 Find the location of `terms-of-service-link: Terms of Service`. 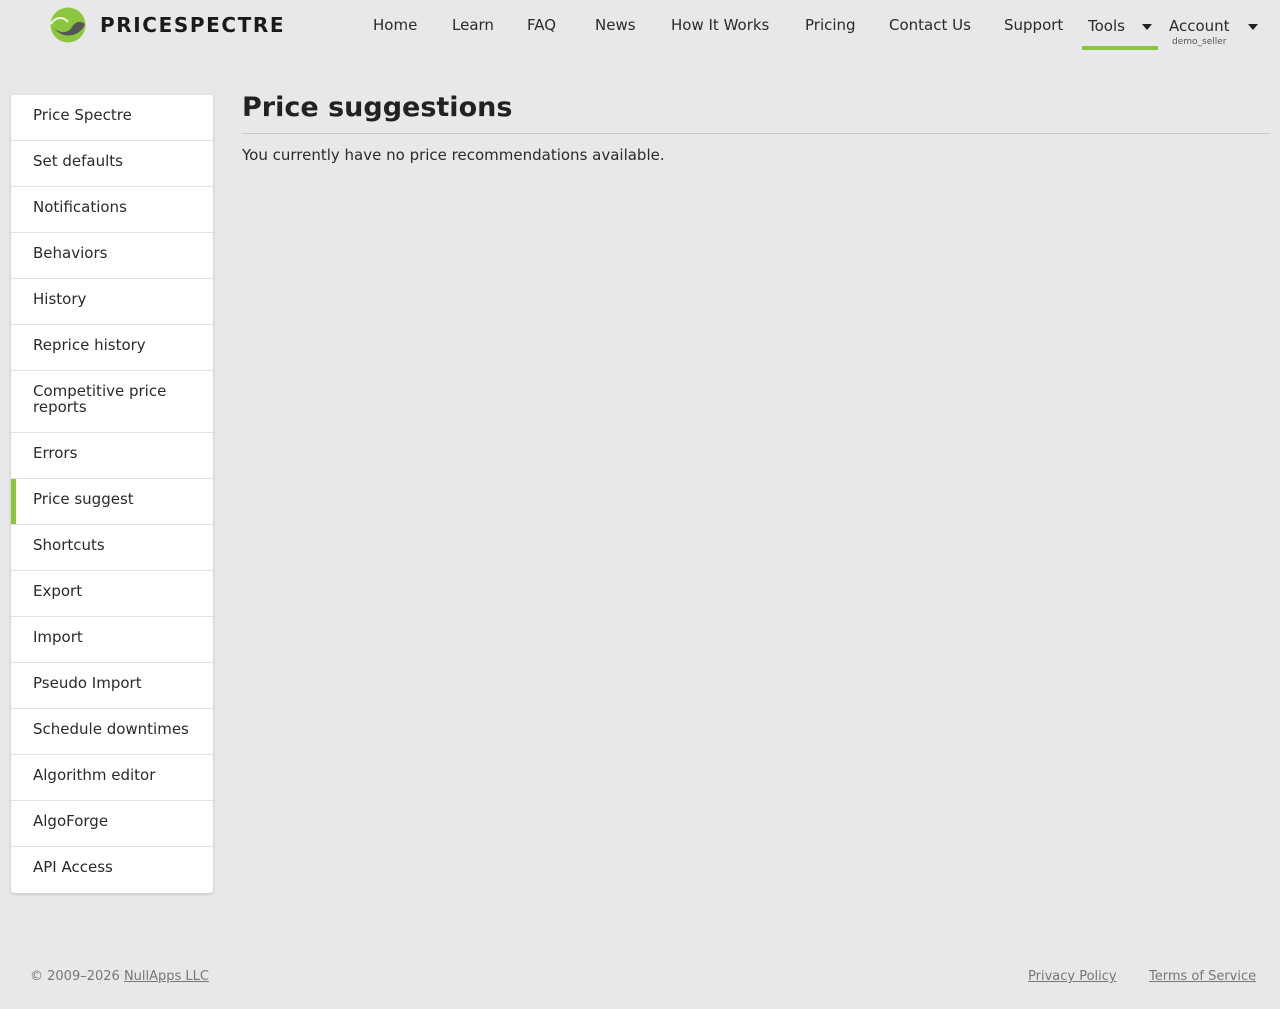

terms-of-service-link: Terms of Service is located at coordinates (1202, 976).